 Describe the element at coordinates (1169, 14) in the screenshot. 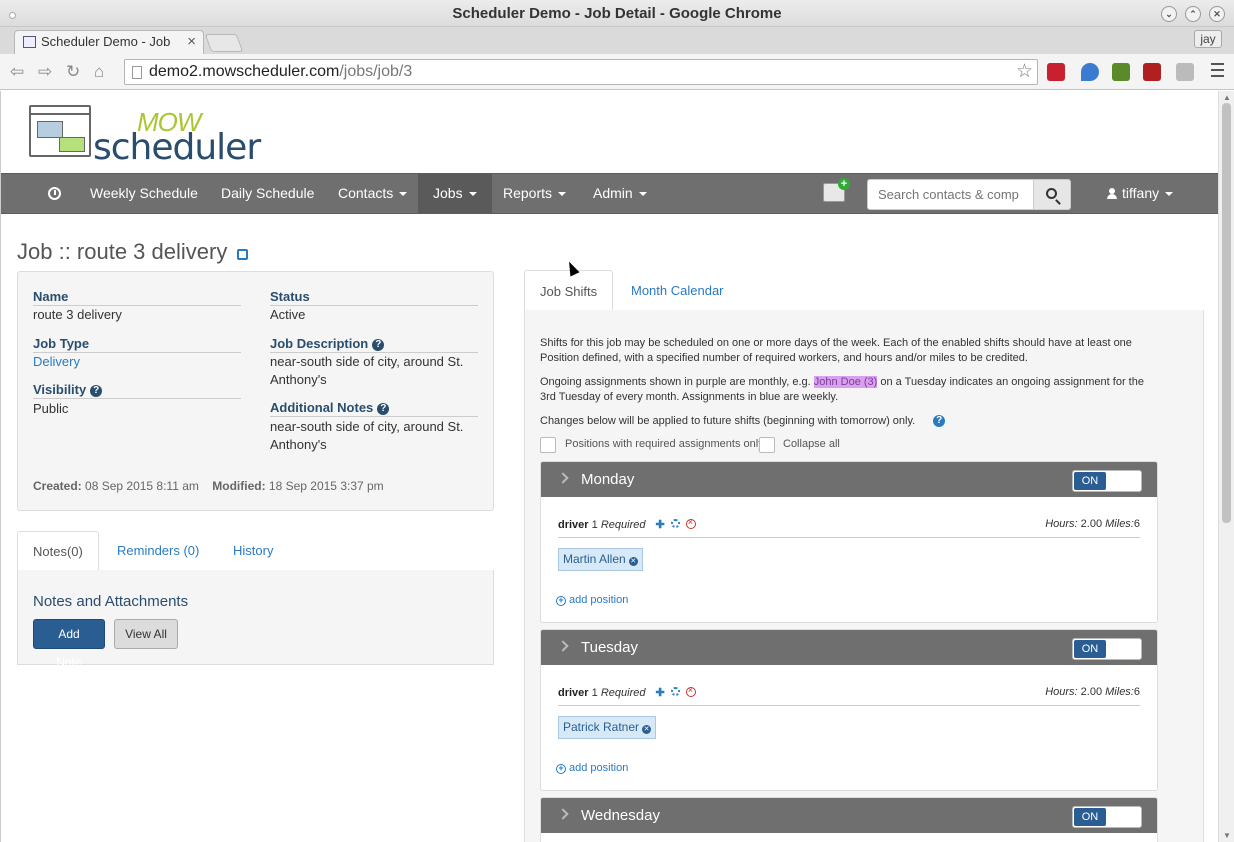

I see `minimize-icon: ⌄` at that location.